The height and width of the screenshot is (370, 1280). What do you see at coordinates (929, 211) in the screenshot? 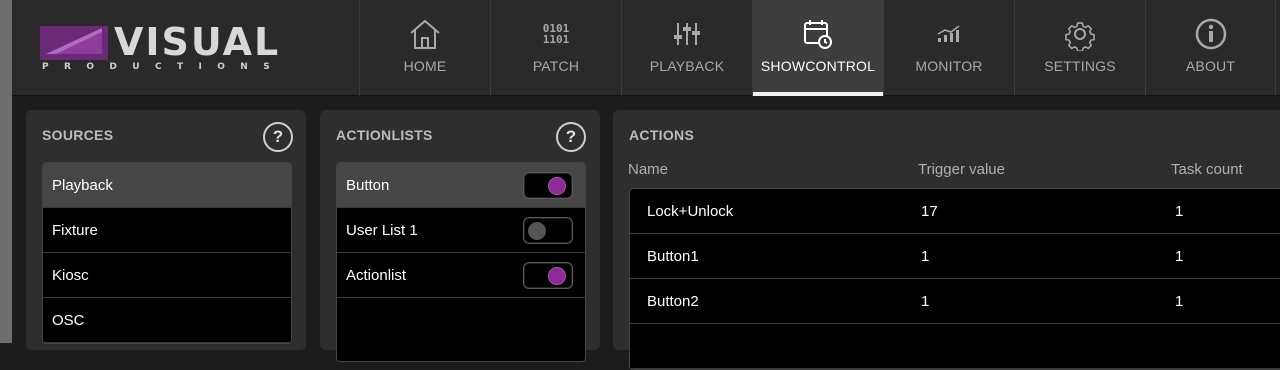
I see `action-trigger-value: 17` at bounding box center [929, 211].